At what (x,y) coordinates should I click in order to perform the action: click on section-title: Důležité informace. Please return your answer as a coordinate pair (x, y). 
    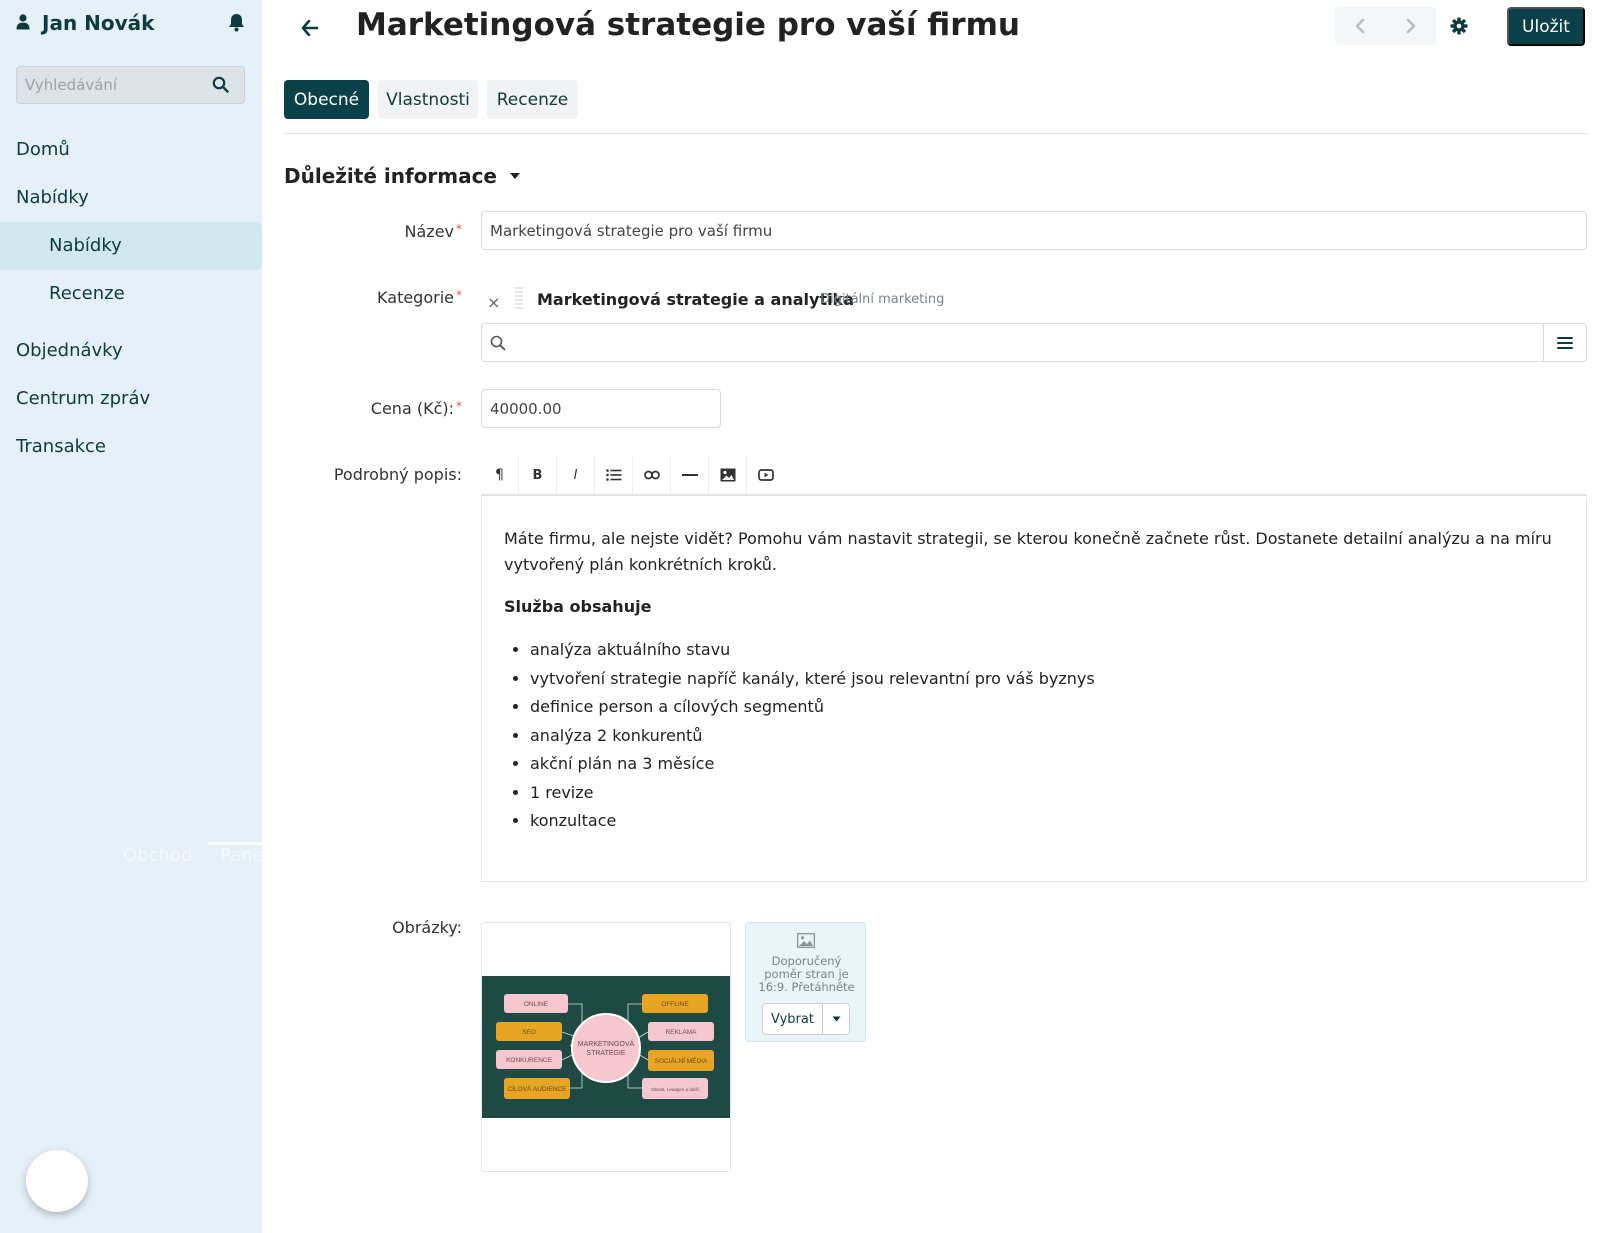
    Looking at the image, I should click on (390, 176).